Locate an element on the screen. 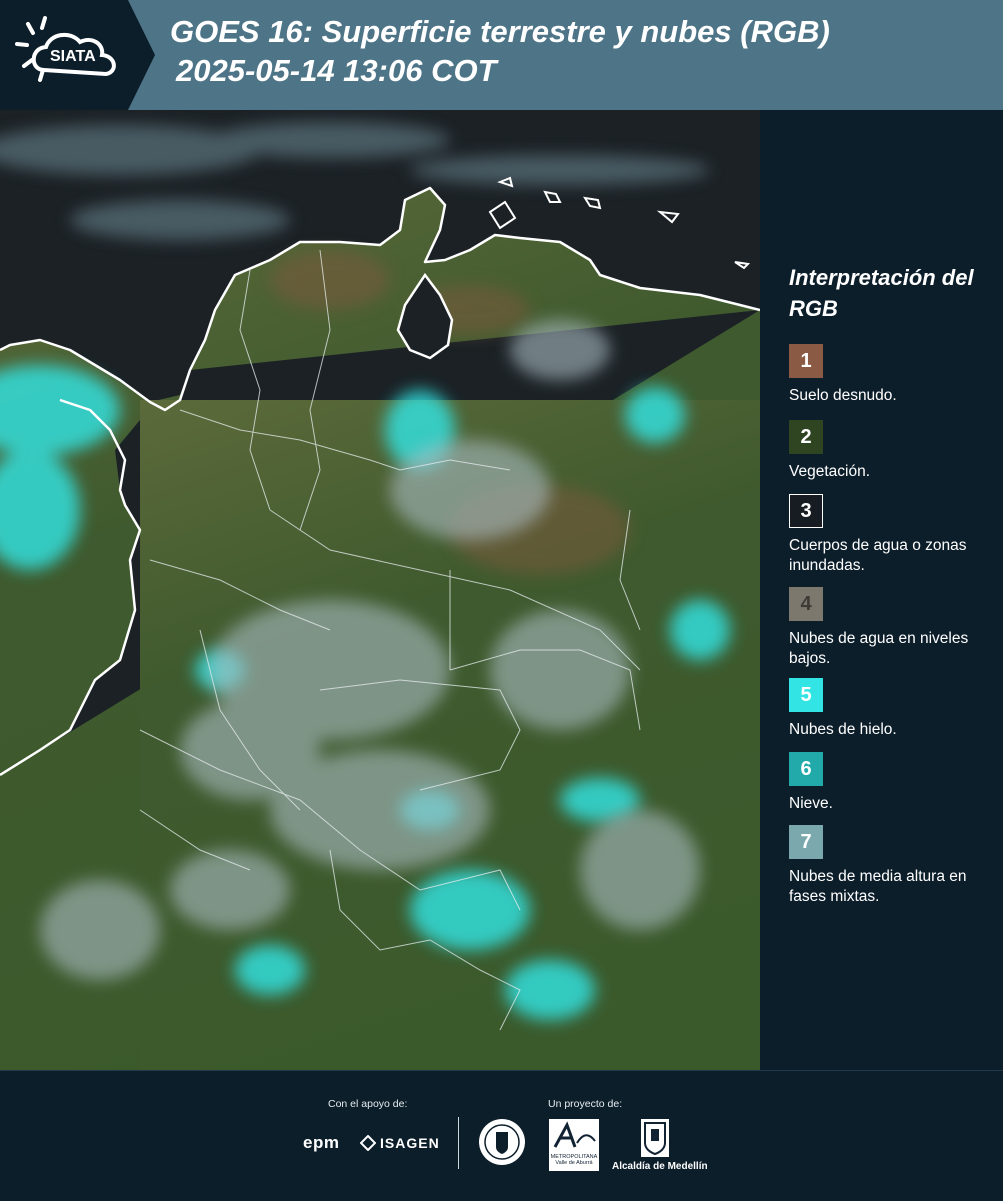 This screenshot has width=1003, height=1201. legend-label-6: Nieve. is located at coordinates (811, 803).